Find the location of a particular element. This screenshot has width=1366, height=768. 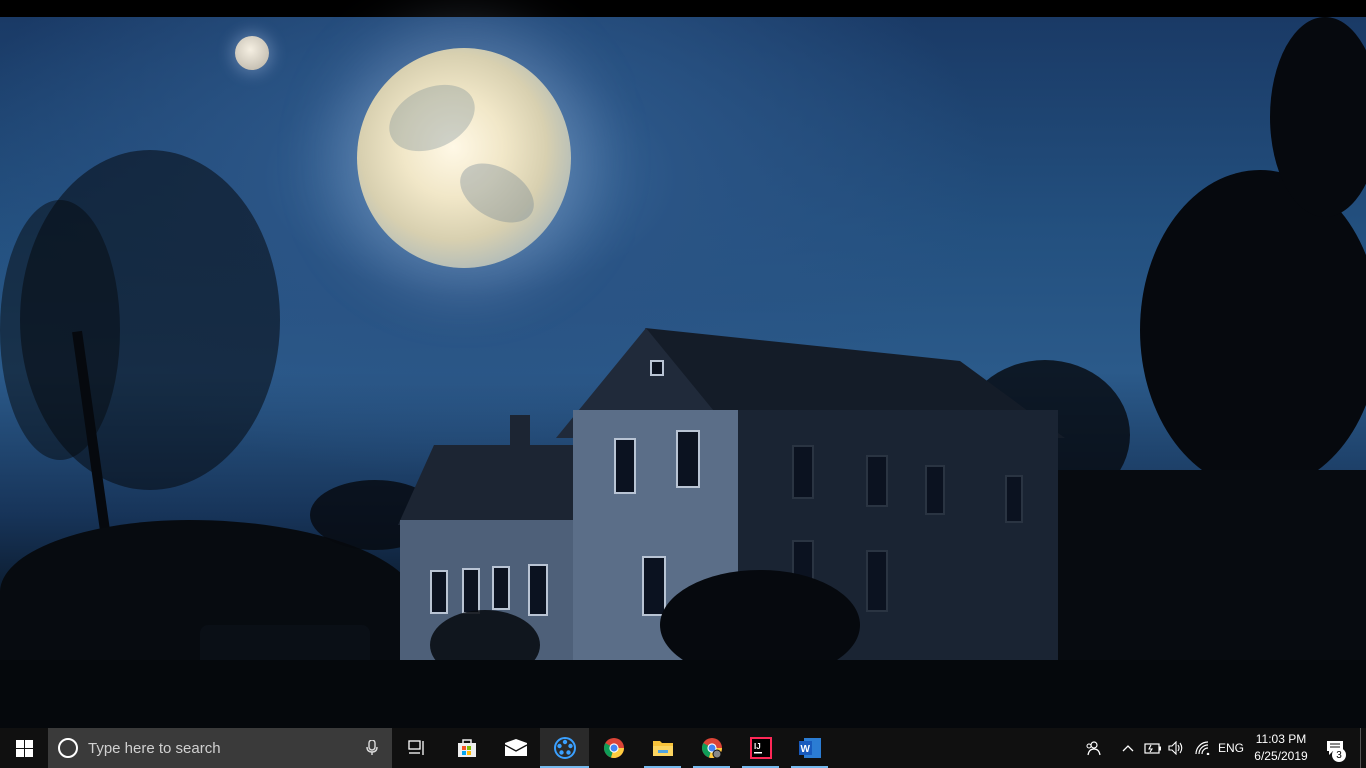

people-icon is located at coordinates (1093, 748).